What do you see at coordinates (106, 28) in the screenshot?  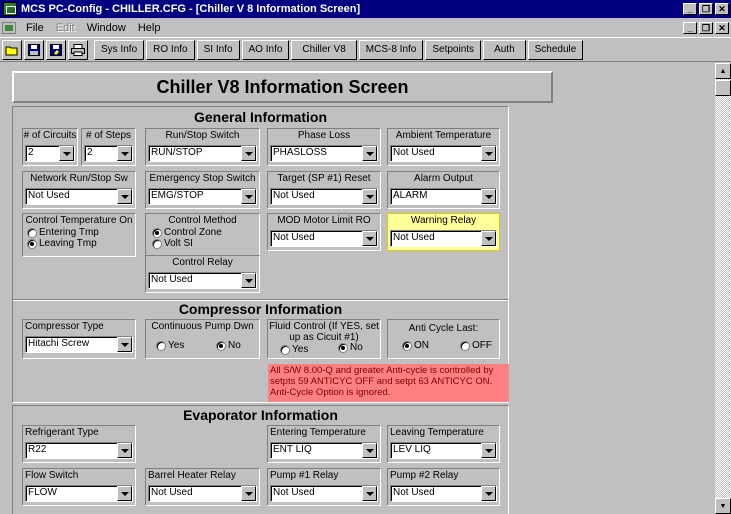 I see `menu-window: Window` at bounding box center [106, 28].